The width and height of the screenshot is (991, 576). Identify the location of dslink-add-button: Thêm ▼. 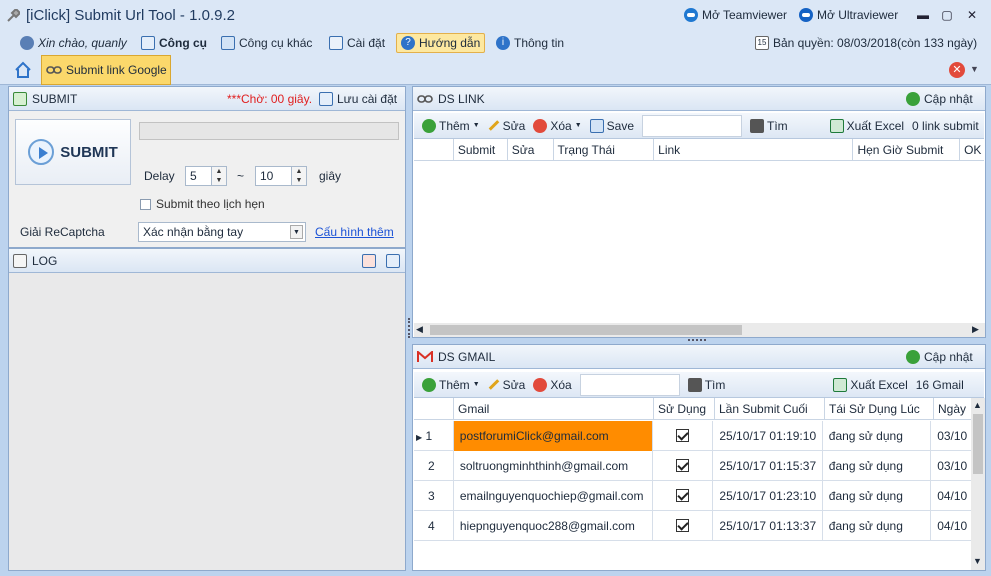
(451, 125).